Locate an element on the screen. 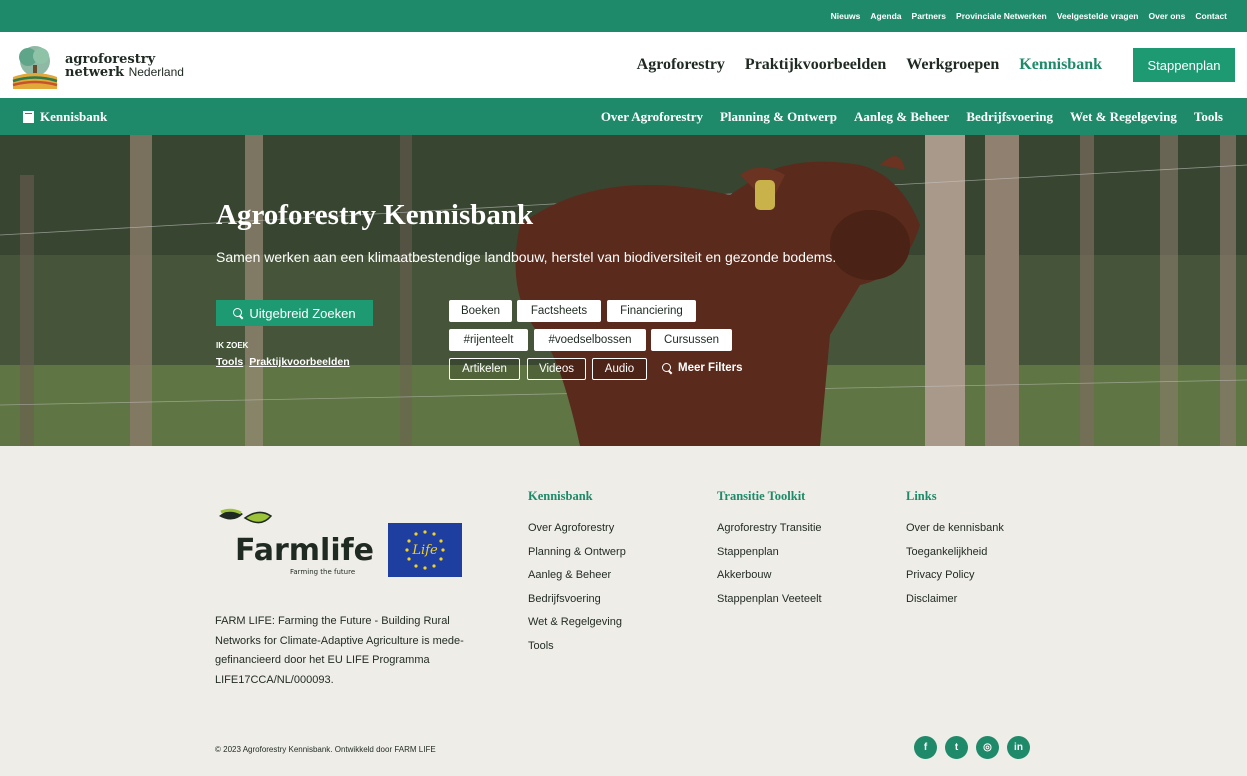 Image resolution: width=1247 pixels, height=776 pixels. utility-link-over-ons: Over ons is located at coordinates (1167, 16).